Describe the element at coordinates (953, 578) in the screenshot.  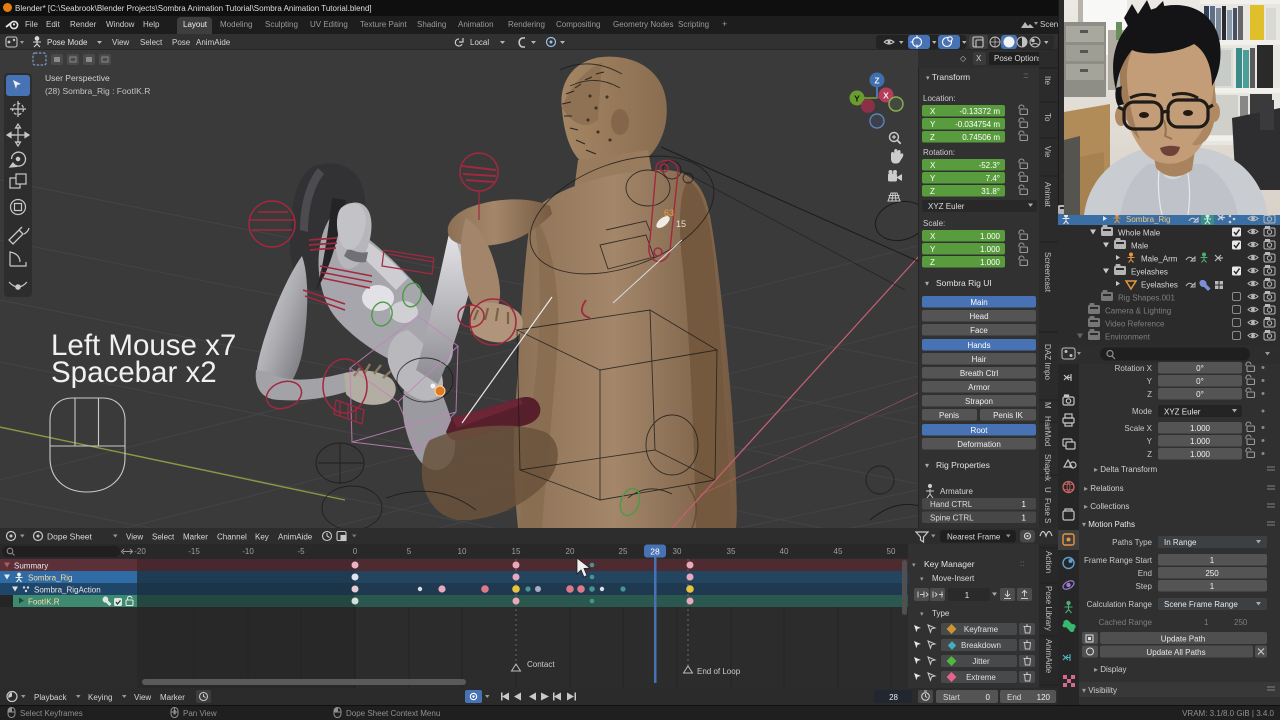
I see `svg-text: Move-Insert` at that location.